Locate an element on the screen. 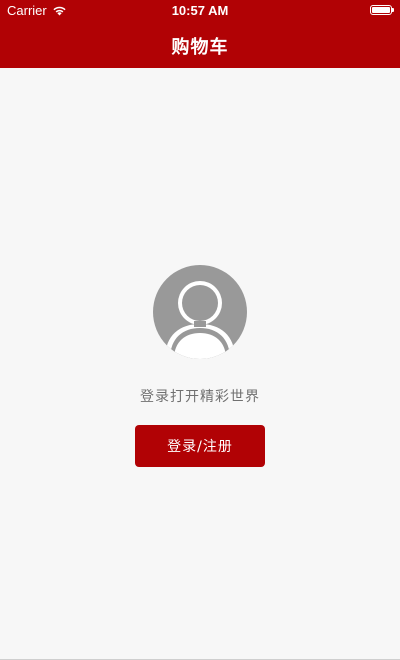  nav-header: Carrier 10:57 AM 购物车 is located at coordinates (200, 34).